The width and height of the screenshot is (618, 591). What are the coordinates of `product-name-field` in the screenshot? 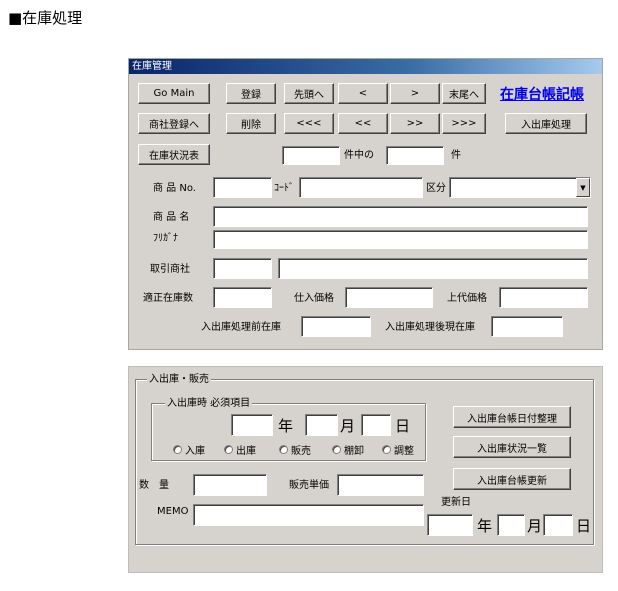 It's located at (400, 216).